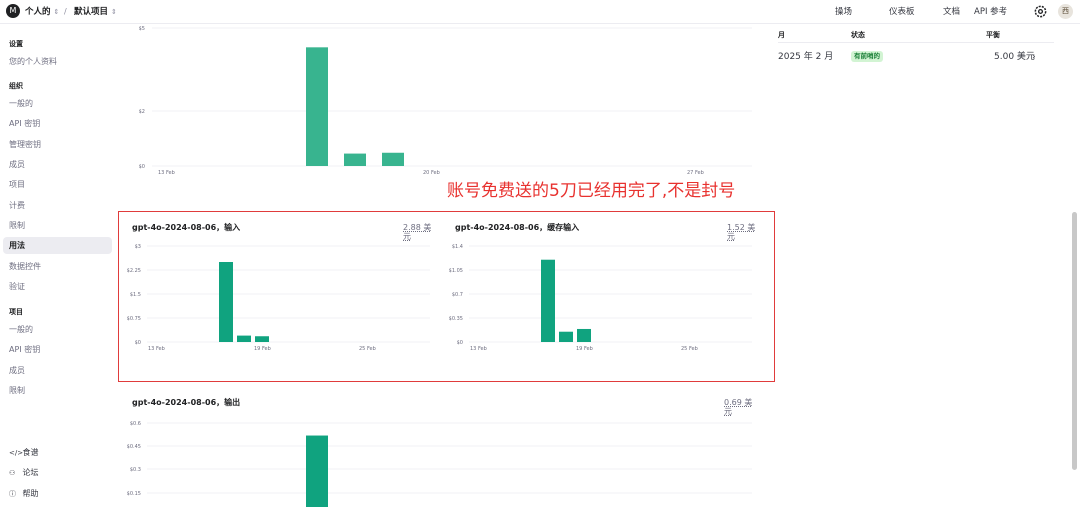  I want to click on y-tick-label: $0, so click(142, 167).